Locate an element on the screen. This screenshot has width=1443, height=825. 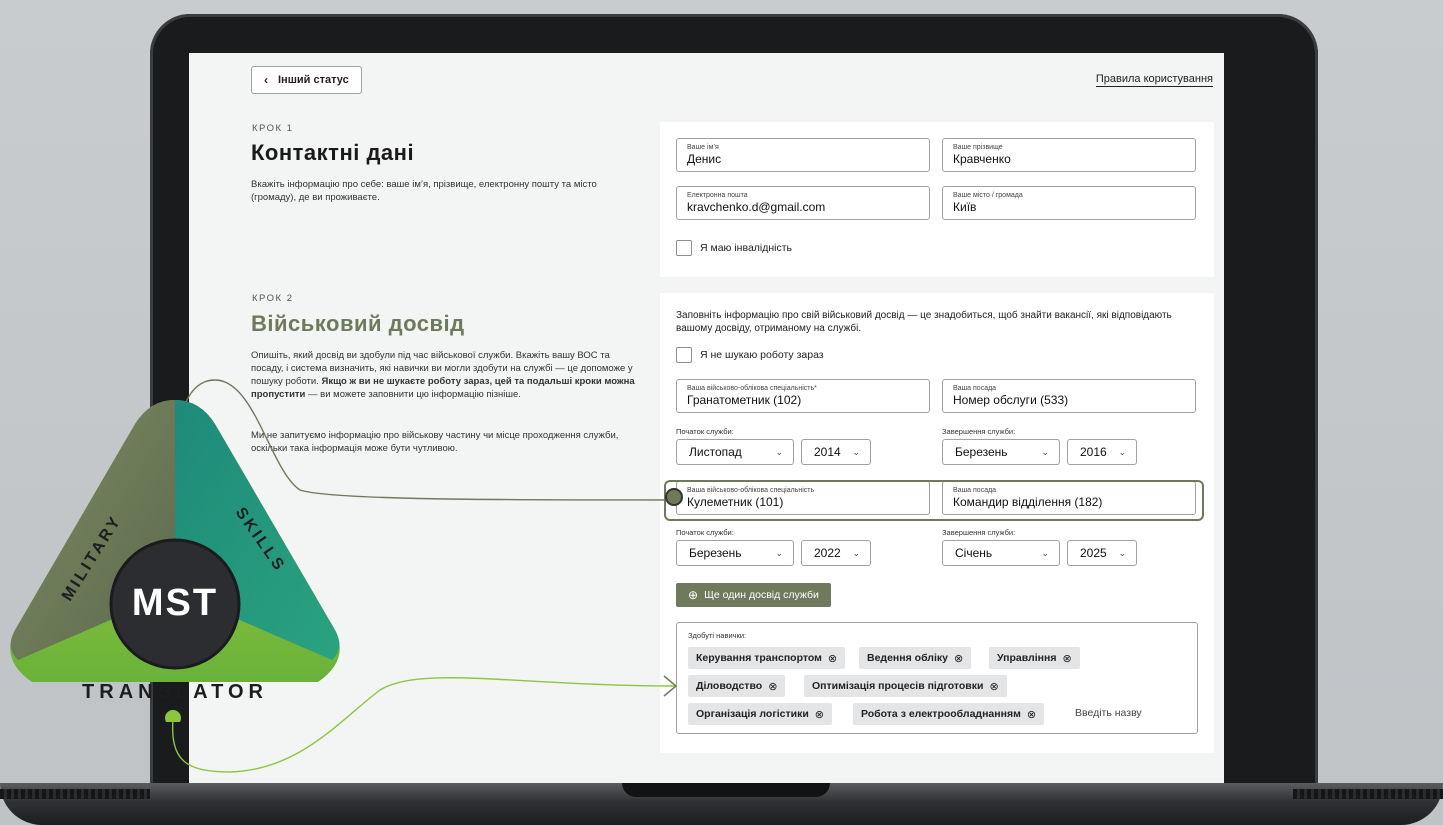
logo-bottom-word: TRANSLATOR is located at coordinates (175, 692).